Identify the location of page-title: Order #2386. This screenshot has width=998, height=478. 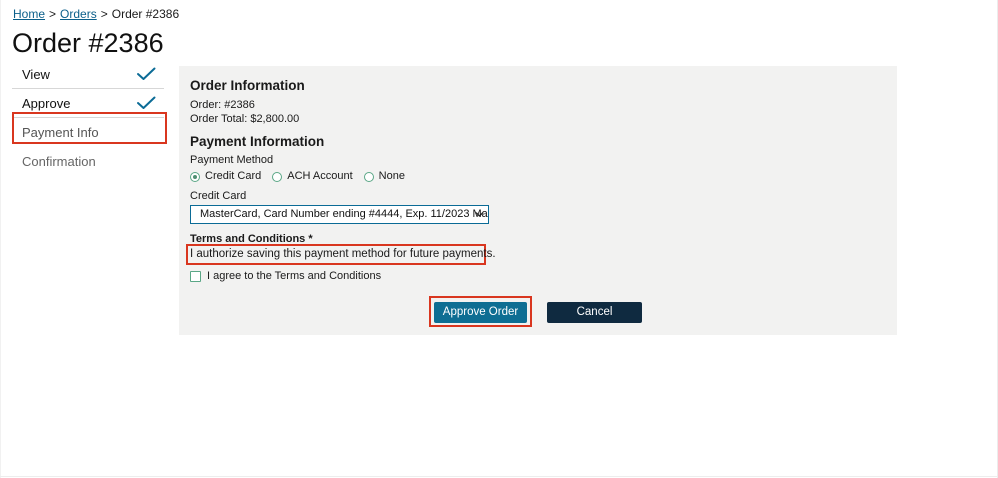
(88, 43).